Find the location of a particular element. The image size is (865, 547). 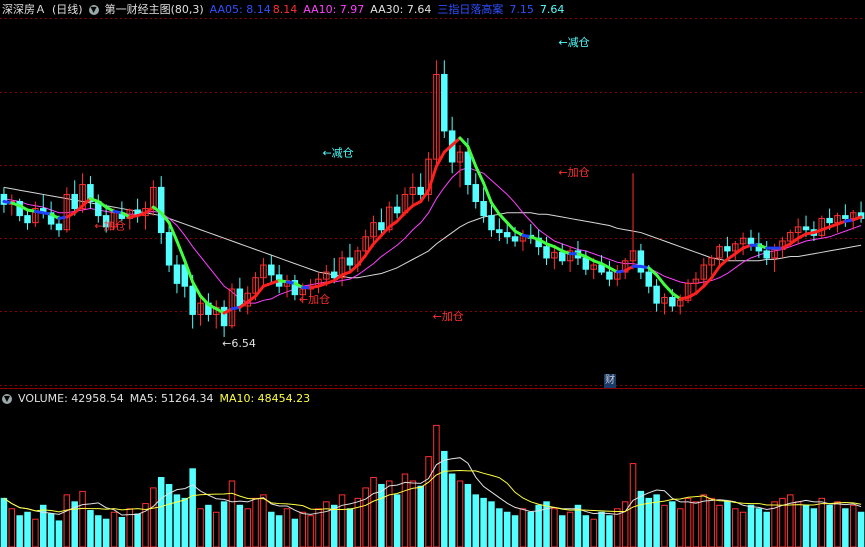

volume-ma10-line is located at coordinates (432, 491).